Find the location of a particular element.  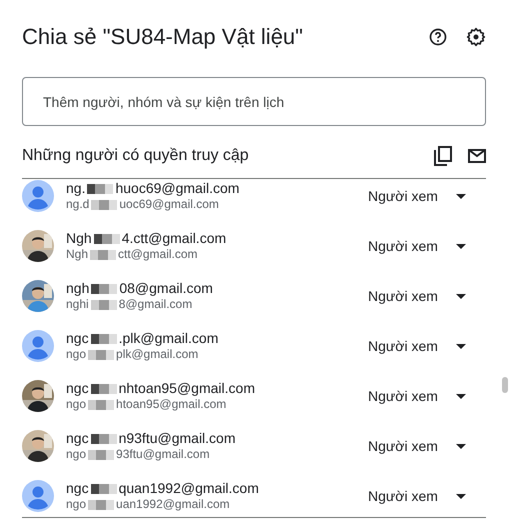

person-name: n93ftu@gmail.com is located at coordinates (177, 438).